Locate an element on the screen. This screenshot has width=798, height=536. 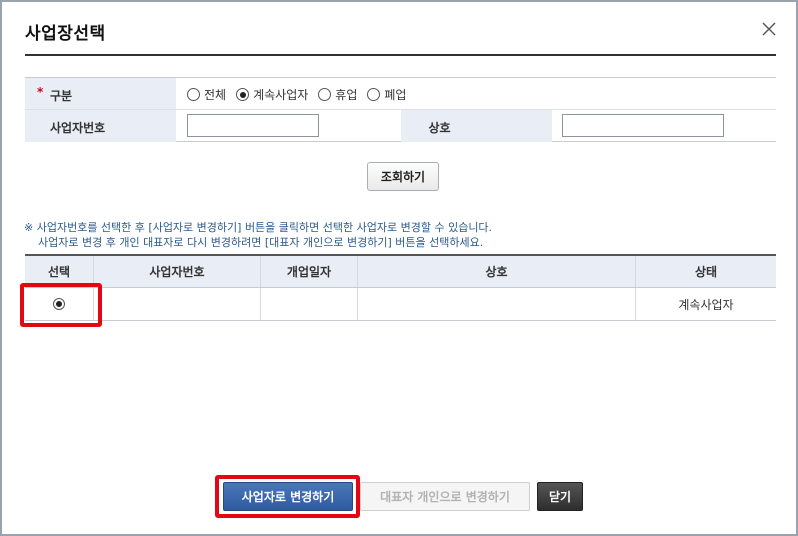
row-select-cell is located at coordinates (59, 304).